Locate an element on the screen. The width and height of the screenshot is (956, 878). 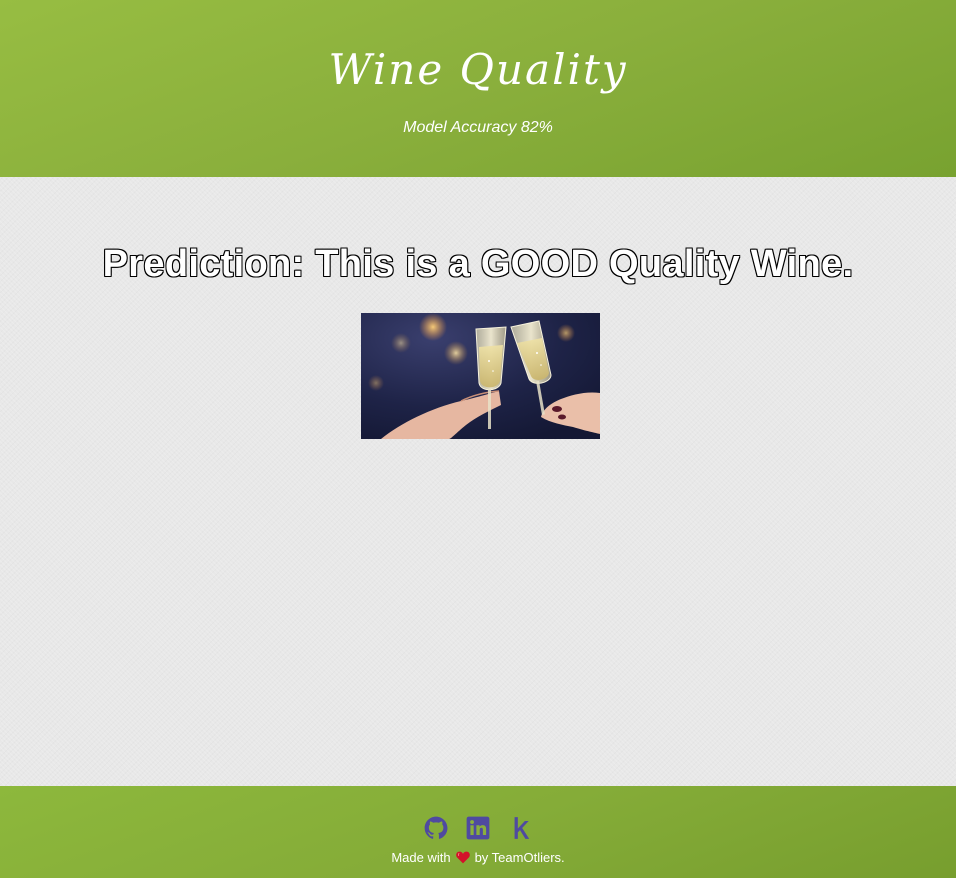
social-links is located at coordinates (478, 828).